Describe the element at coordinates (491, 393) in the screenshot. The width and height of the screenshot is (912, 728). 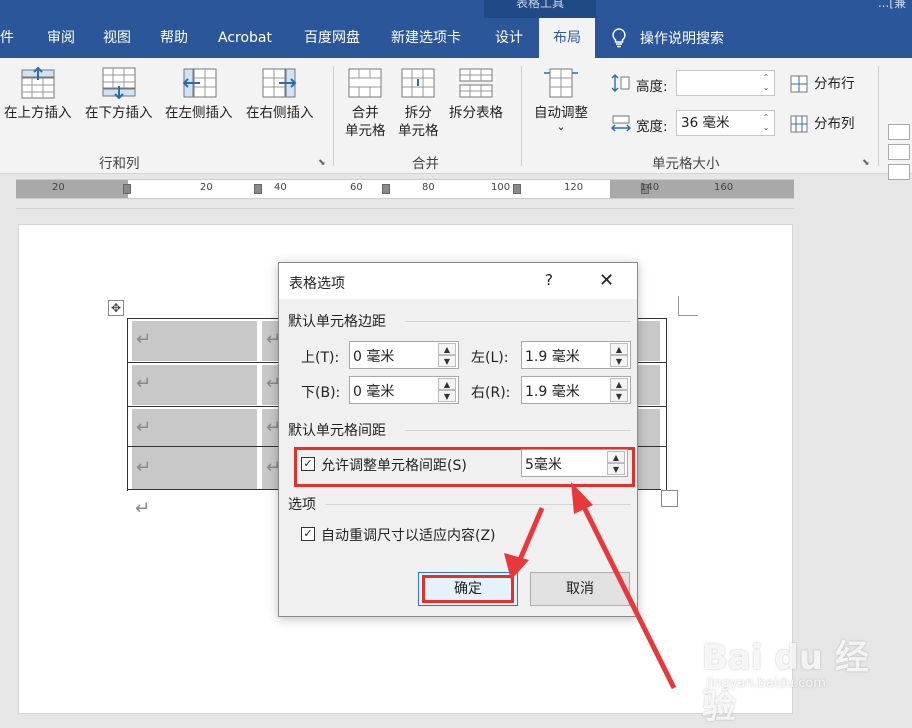
I see `right-margin-label: 右(R):` at that location.